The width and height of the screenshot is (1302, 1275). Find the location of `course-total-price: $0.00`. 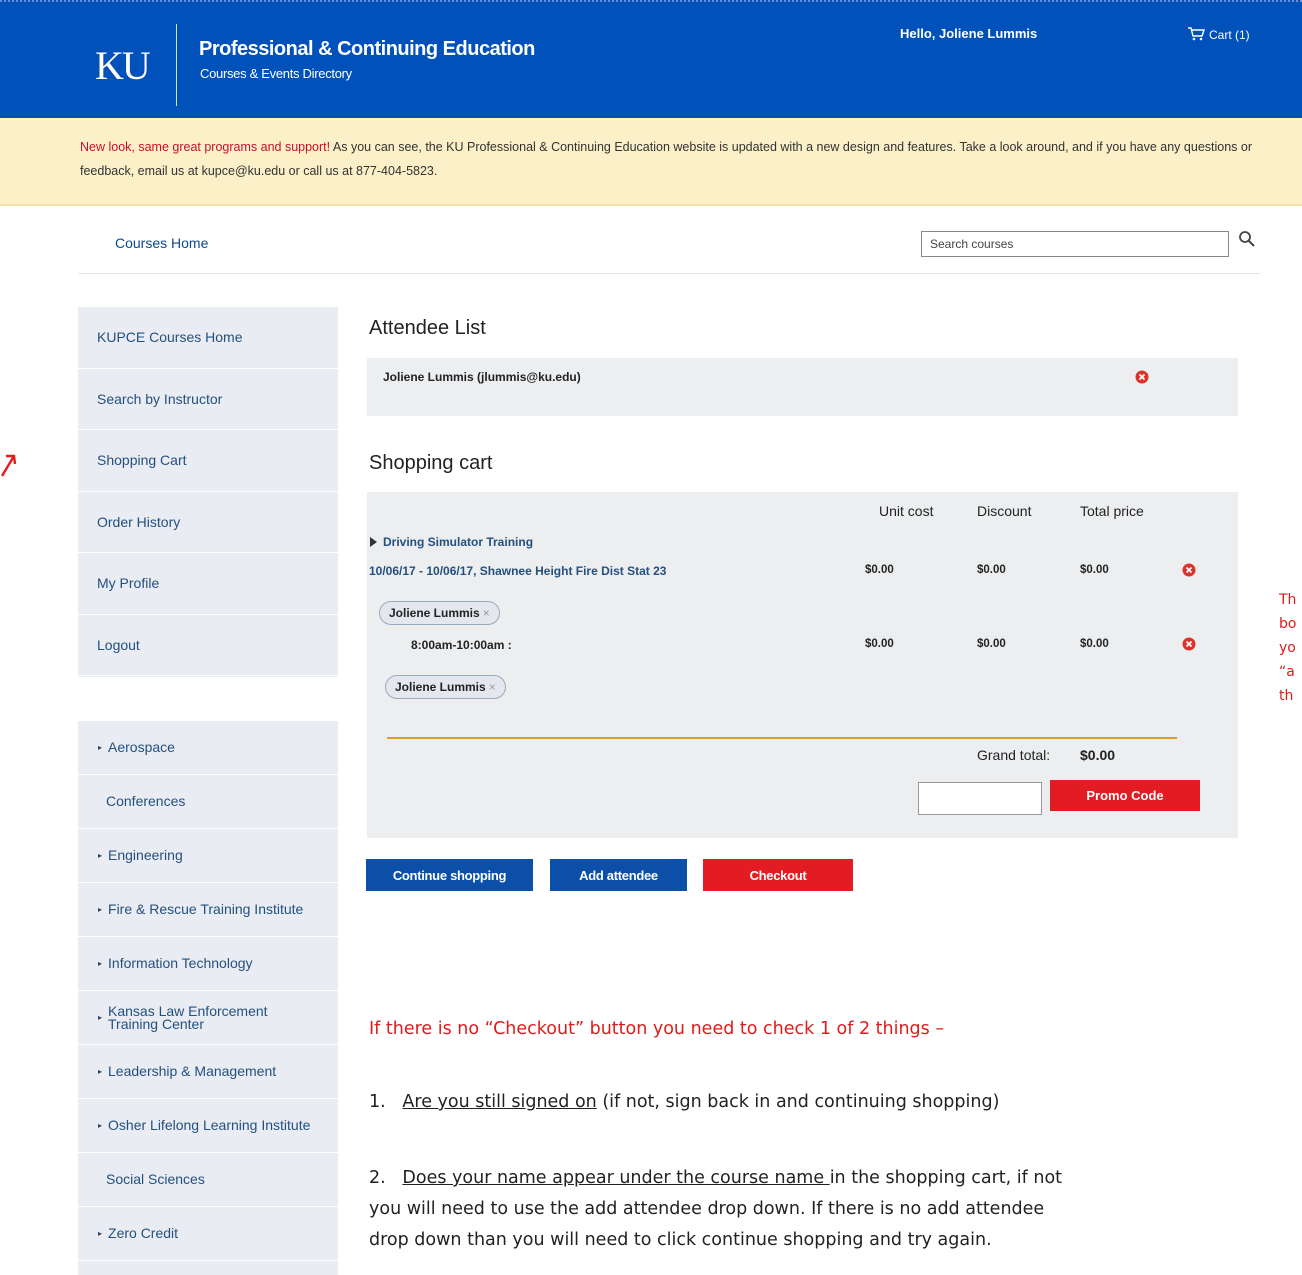

course-total-price: $0.00 is located at coordinates (1094, 570).